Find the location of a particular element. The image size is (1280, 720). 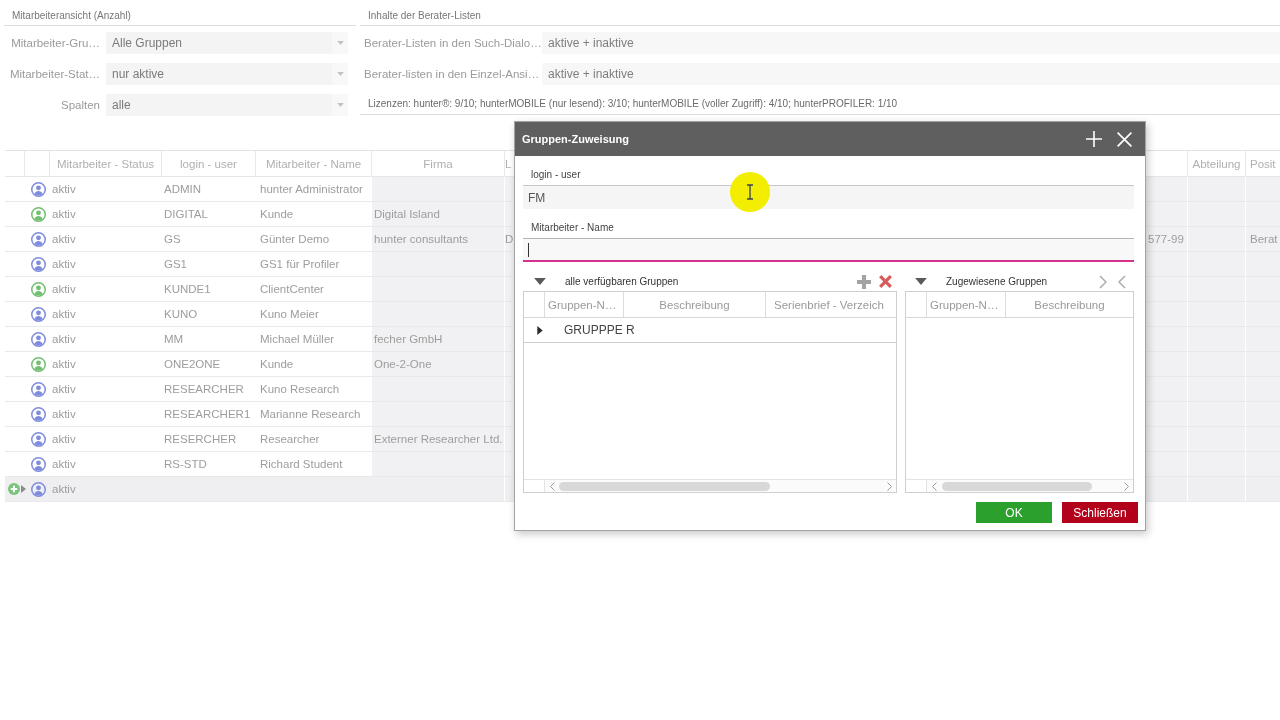

caret-right-icon is located at coordinates (540, 330).